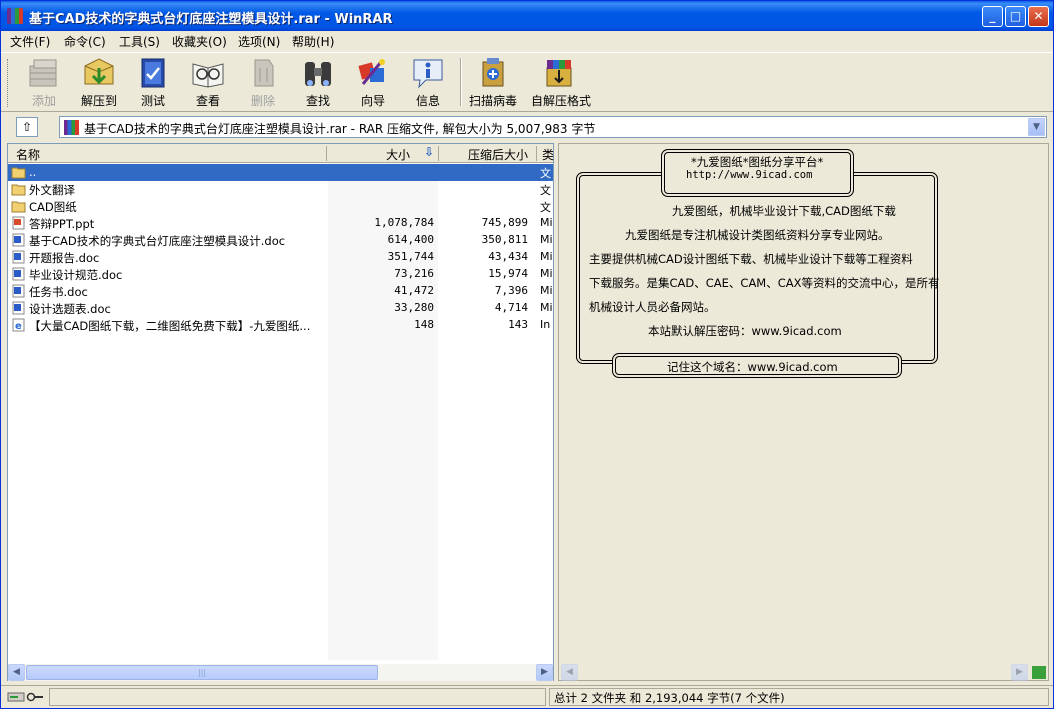 Image resolution: width=1054 pixels, height=709 pixels. Describe the element at coordinates (202, 672) in the screenshot. I see `scrollbar-thumb: |||` at that location.